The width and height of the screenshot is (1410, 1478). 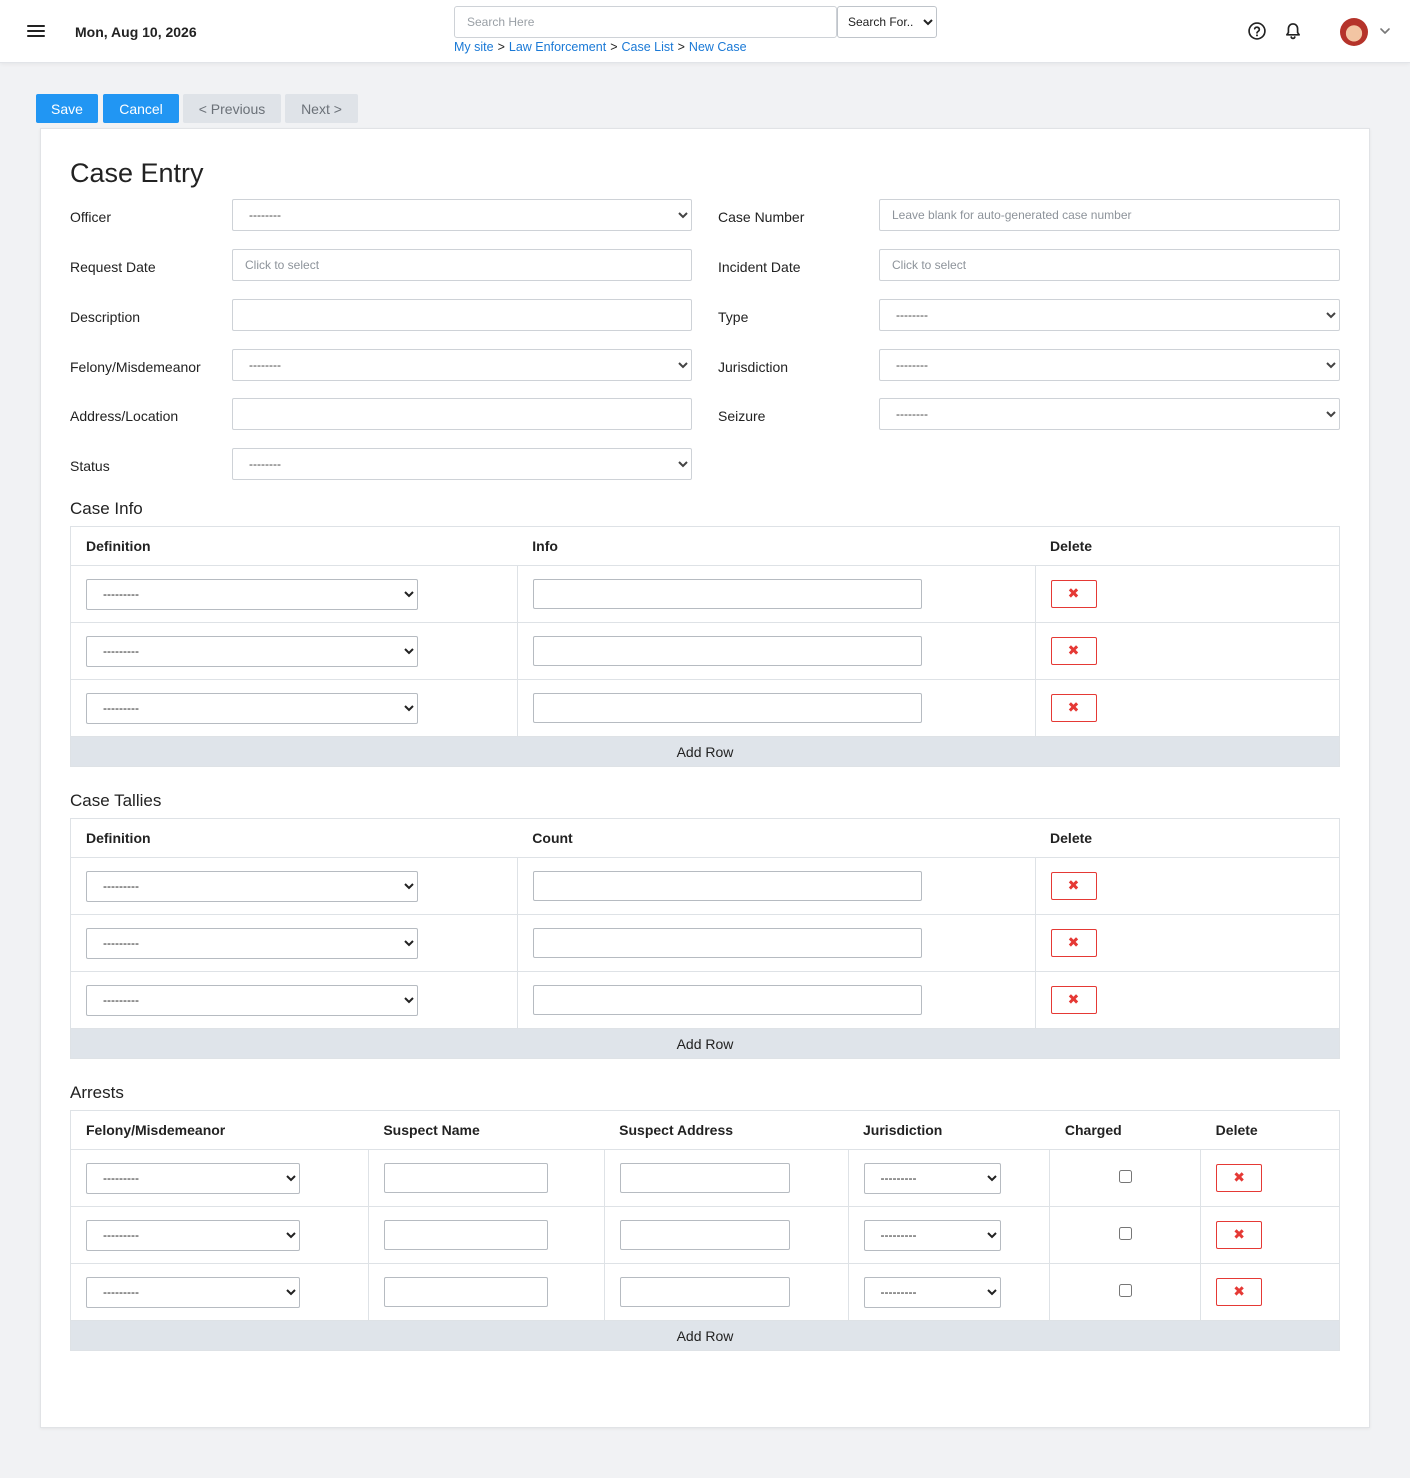 What do you see at coordinates (462, 365) in the screenshot?
I see `felony-misdemeanor-select: --------` at bounding box center [462, 365].